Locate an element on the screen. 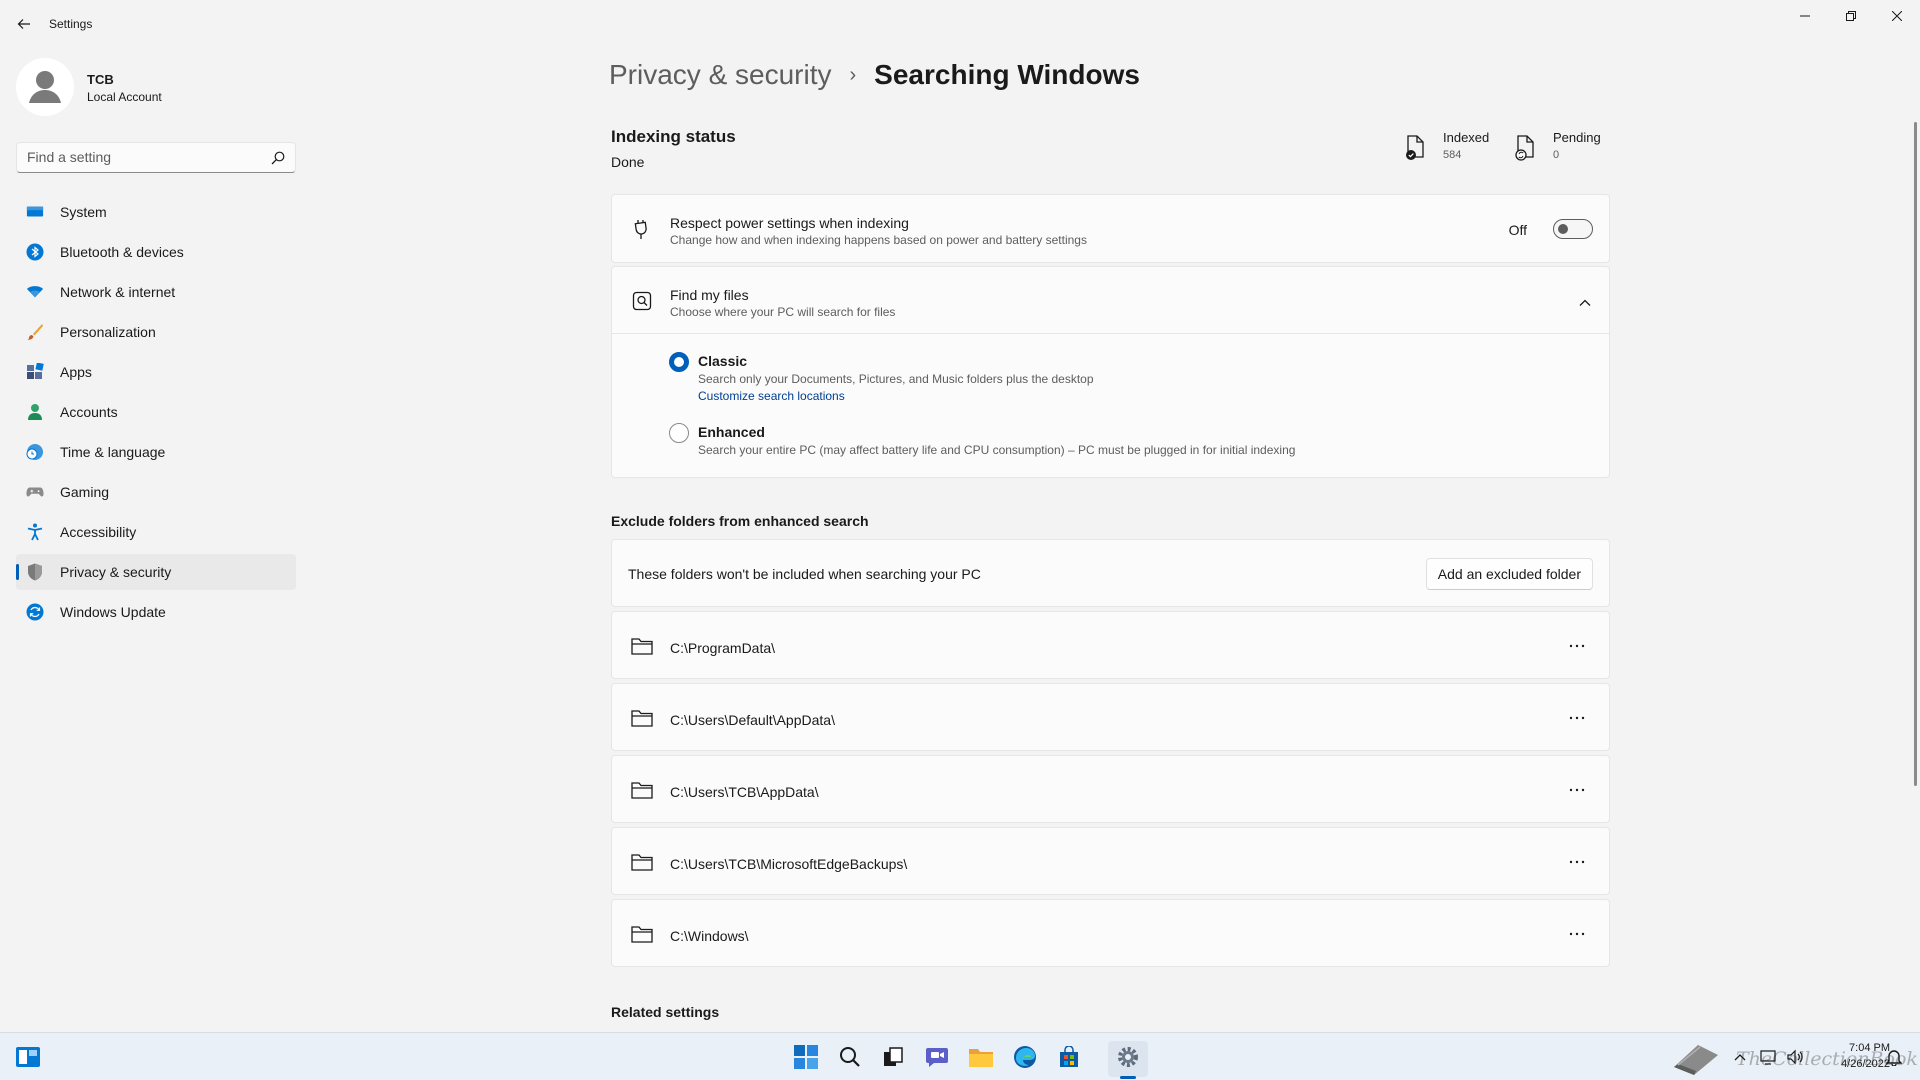  classic-radio is located at coordinates (679, 362).